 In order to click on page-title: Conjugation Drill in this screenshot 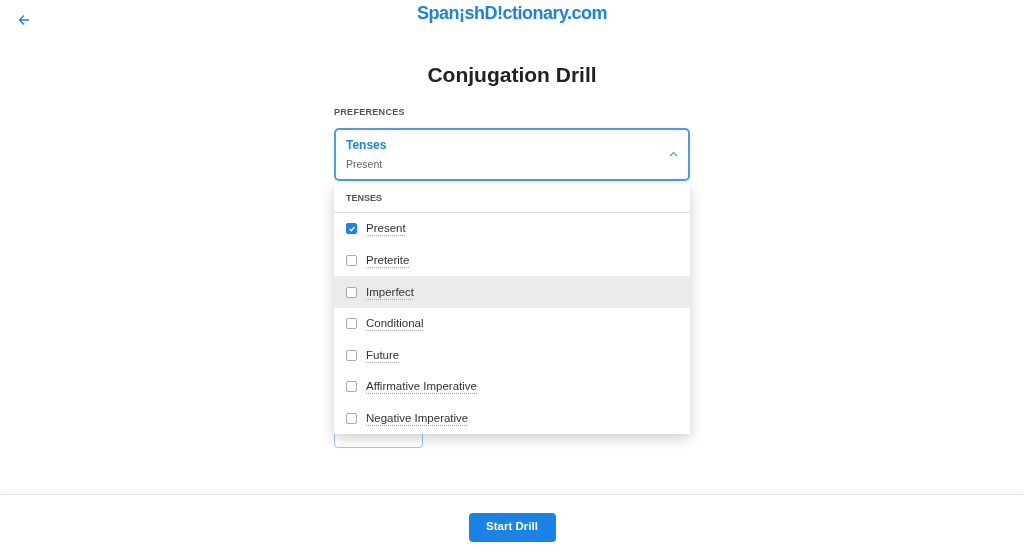, I will do `click(512, 75)`.